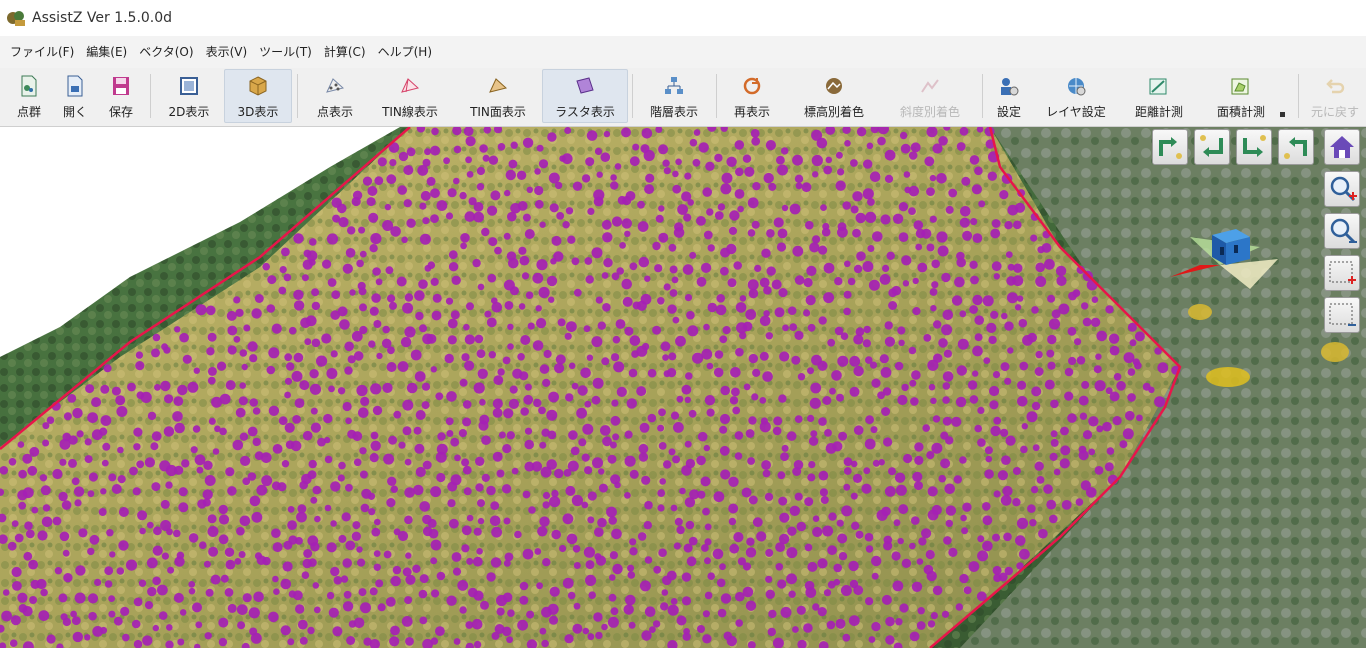  I want to click on point-display-button: 点表示, so click(335, 96).